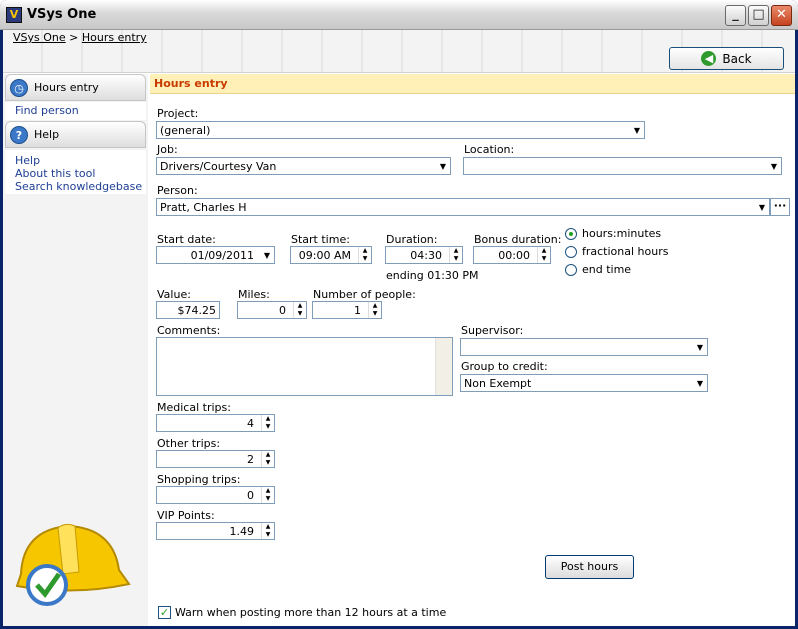 This screenshot has width=798, height=629. Describe the element at coordinates (250, 459) in the screenshot. I see `other-trips-value: 2` at that location.